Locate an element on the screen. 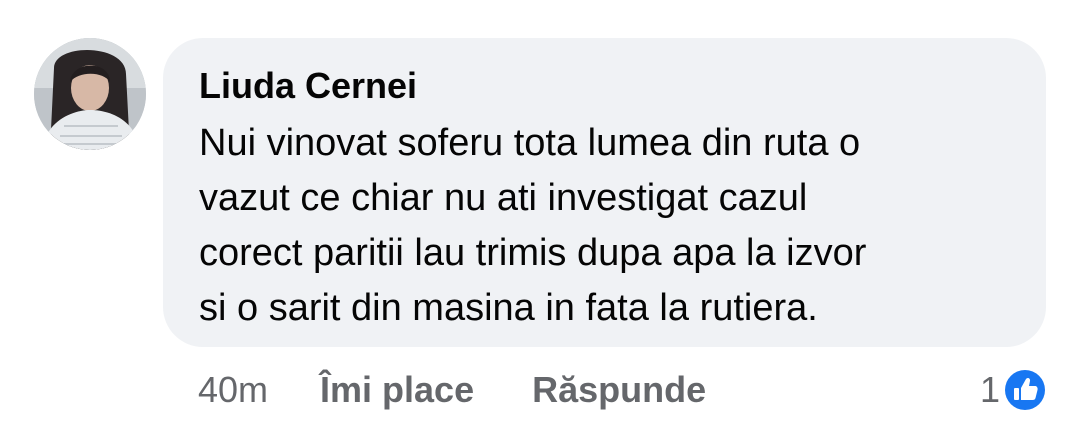 This screenshot has width=1080, height=439. comment-timestamp: 40m is located at coordinates (233, 390).